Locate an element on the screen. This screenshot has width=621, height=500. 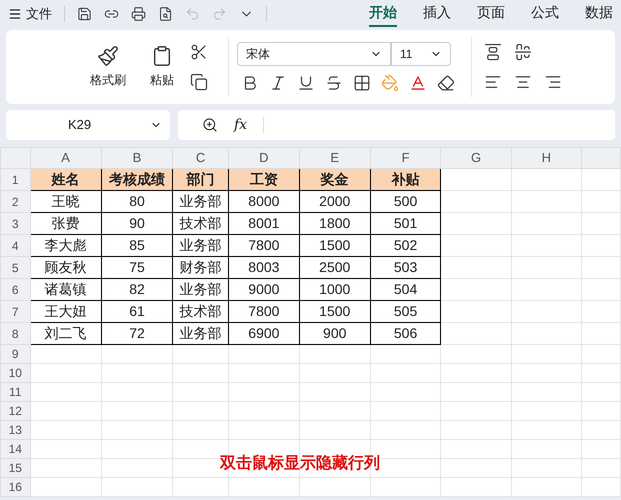
table-cell: 6900 is located at coordinates (264, 333).